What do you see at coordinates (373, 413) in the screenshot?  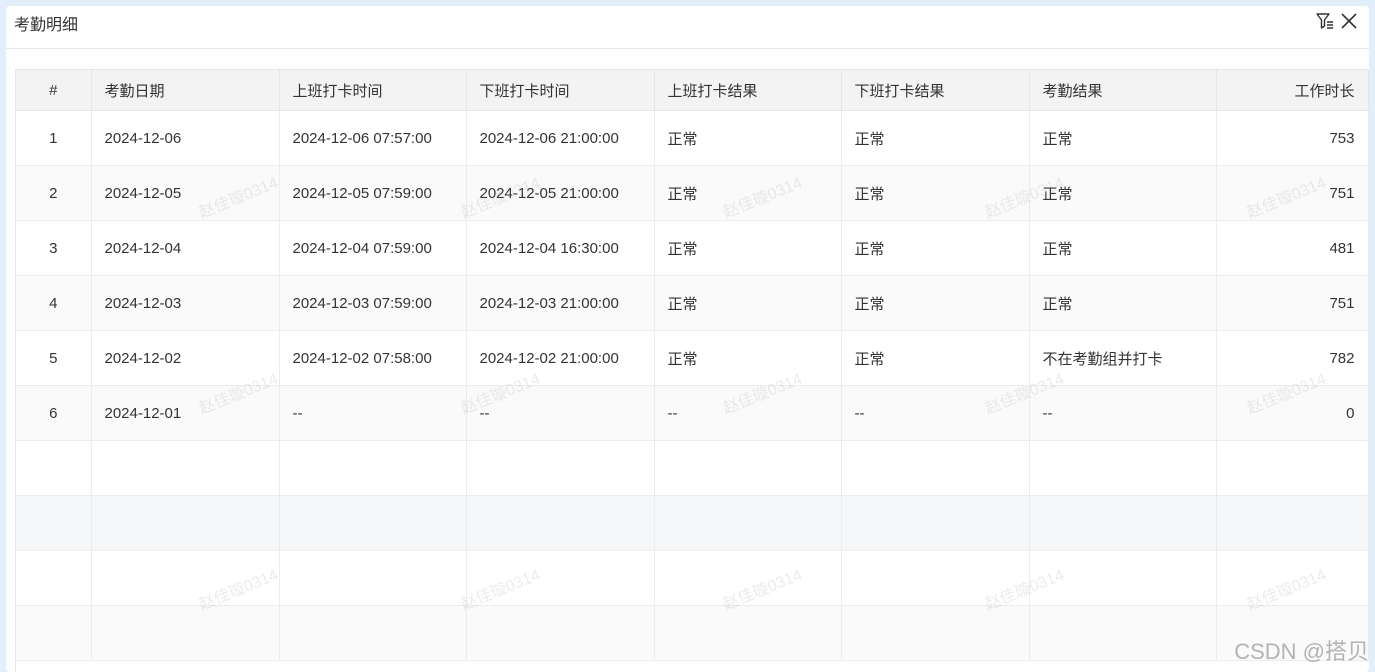 I see `cell-checkin-time: --` at bounding box center [373, 413].